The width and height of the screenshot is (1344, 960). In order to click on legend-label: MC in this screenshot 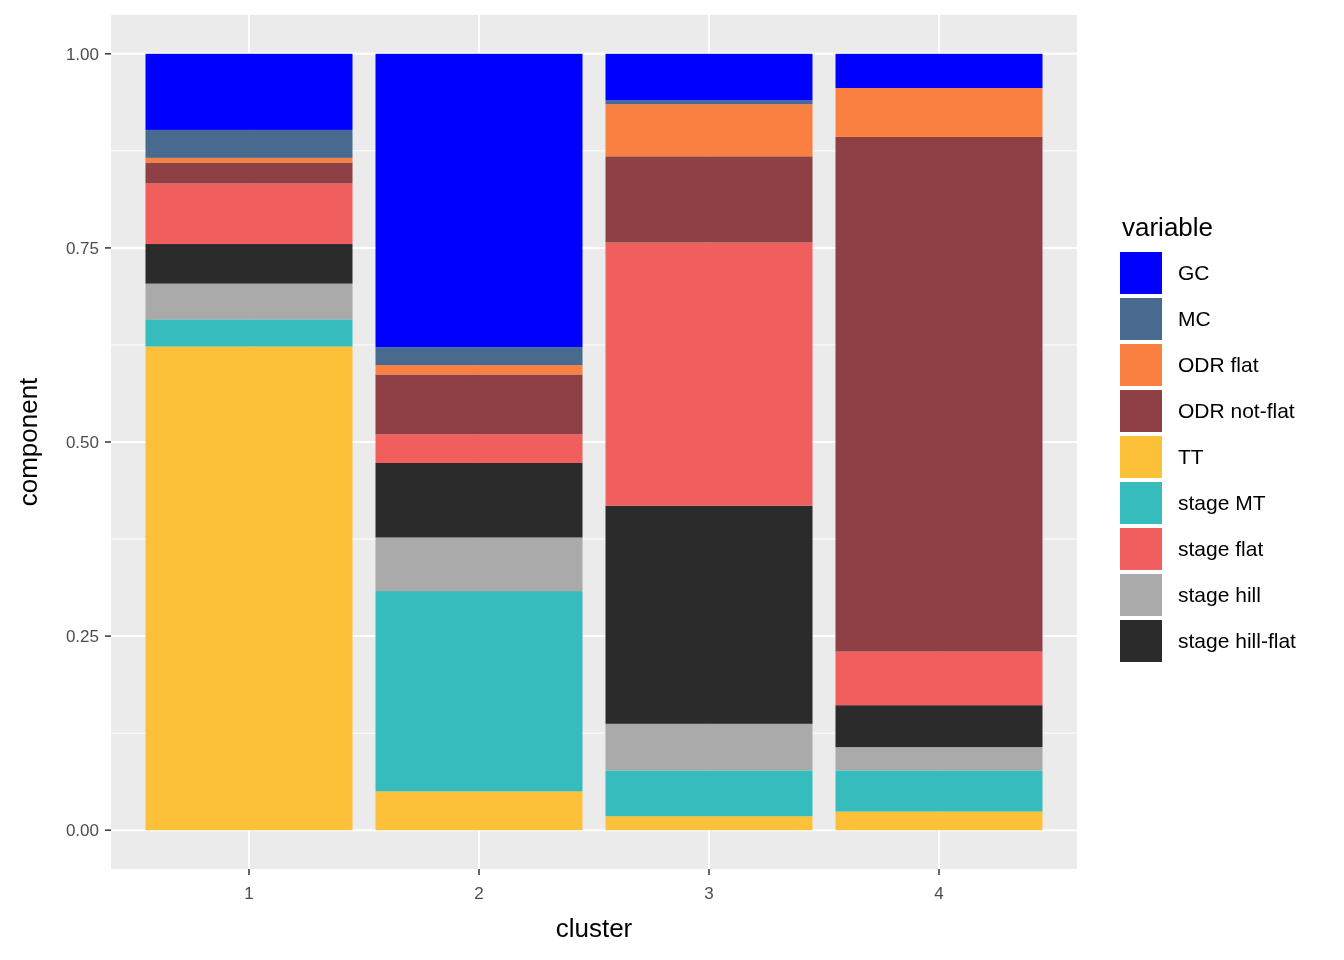, I will do `click(1194, 319)`.